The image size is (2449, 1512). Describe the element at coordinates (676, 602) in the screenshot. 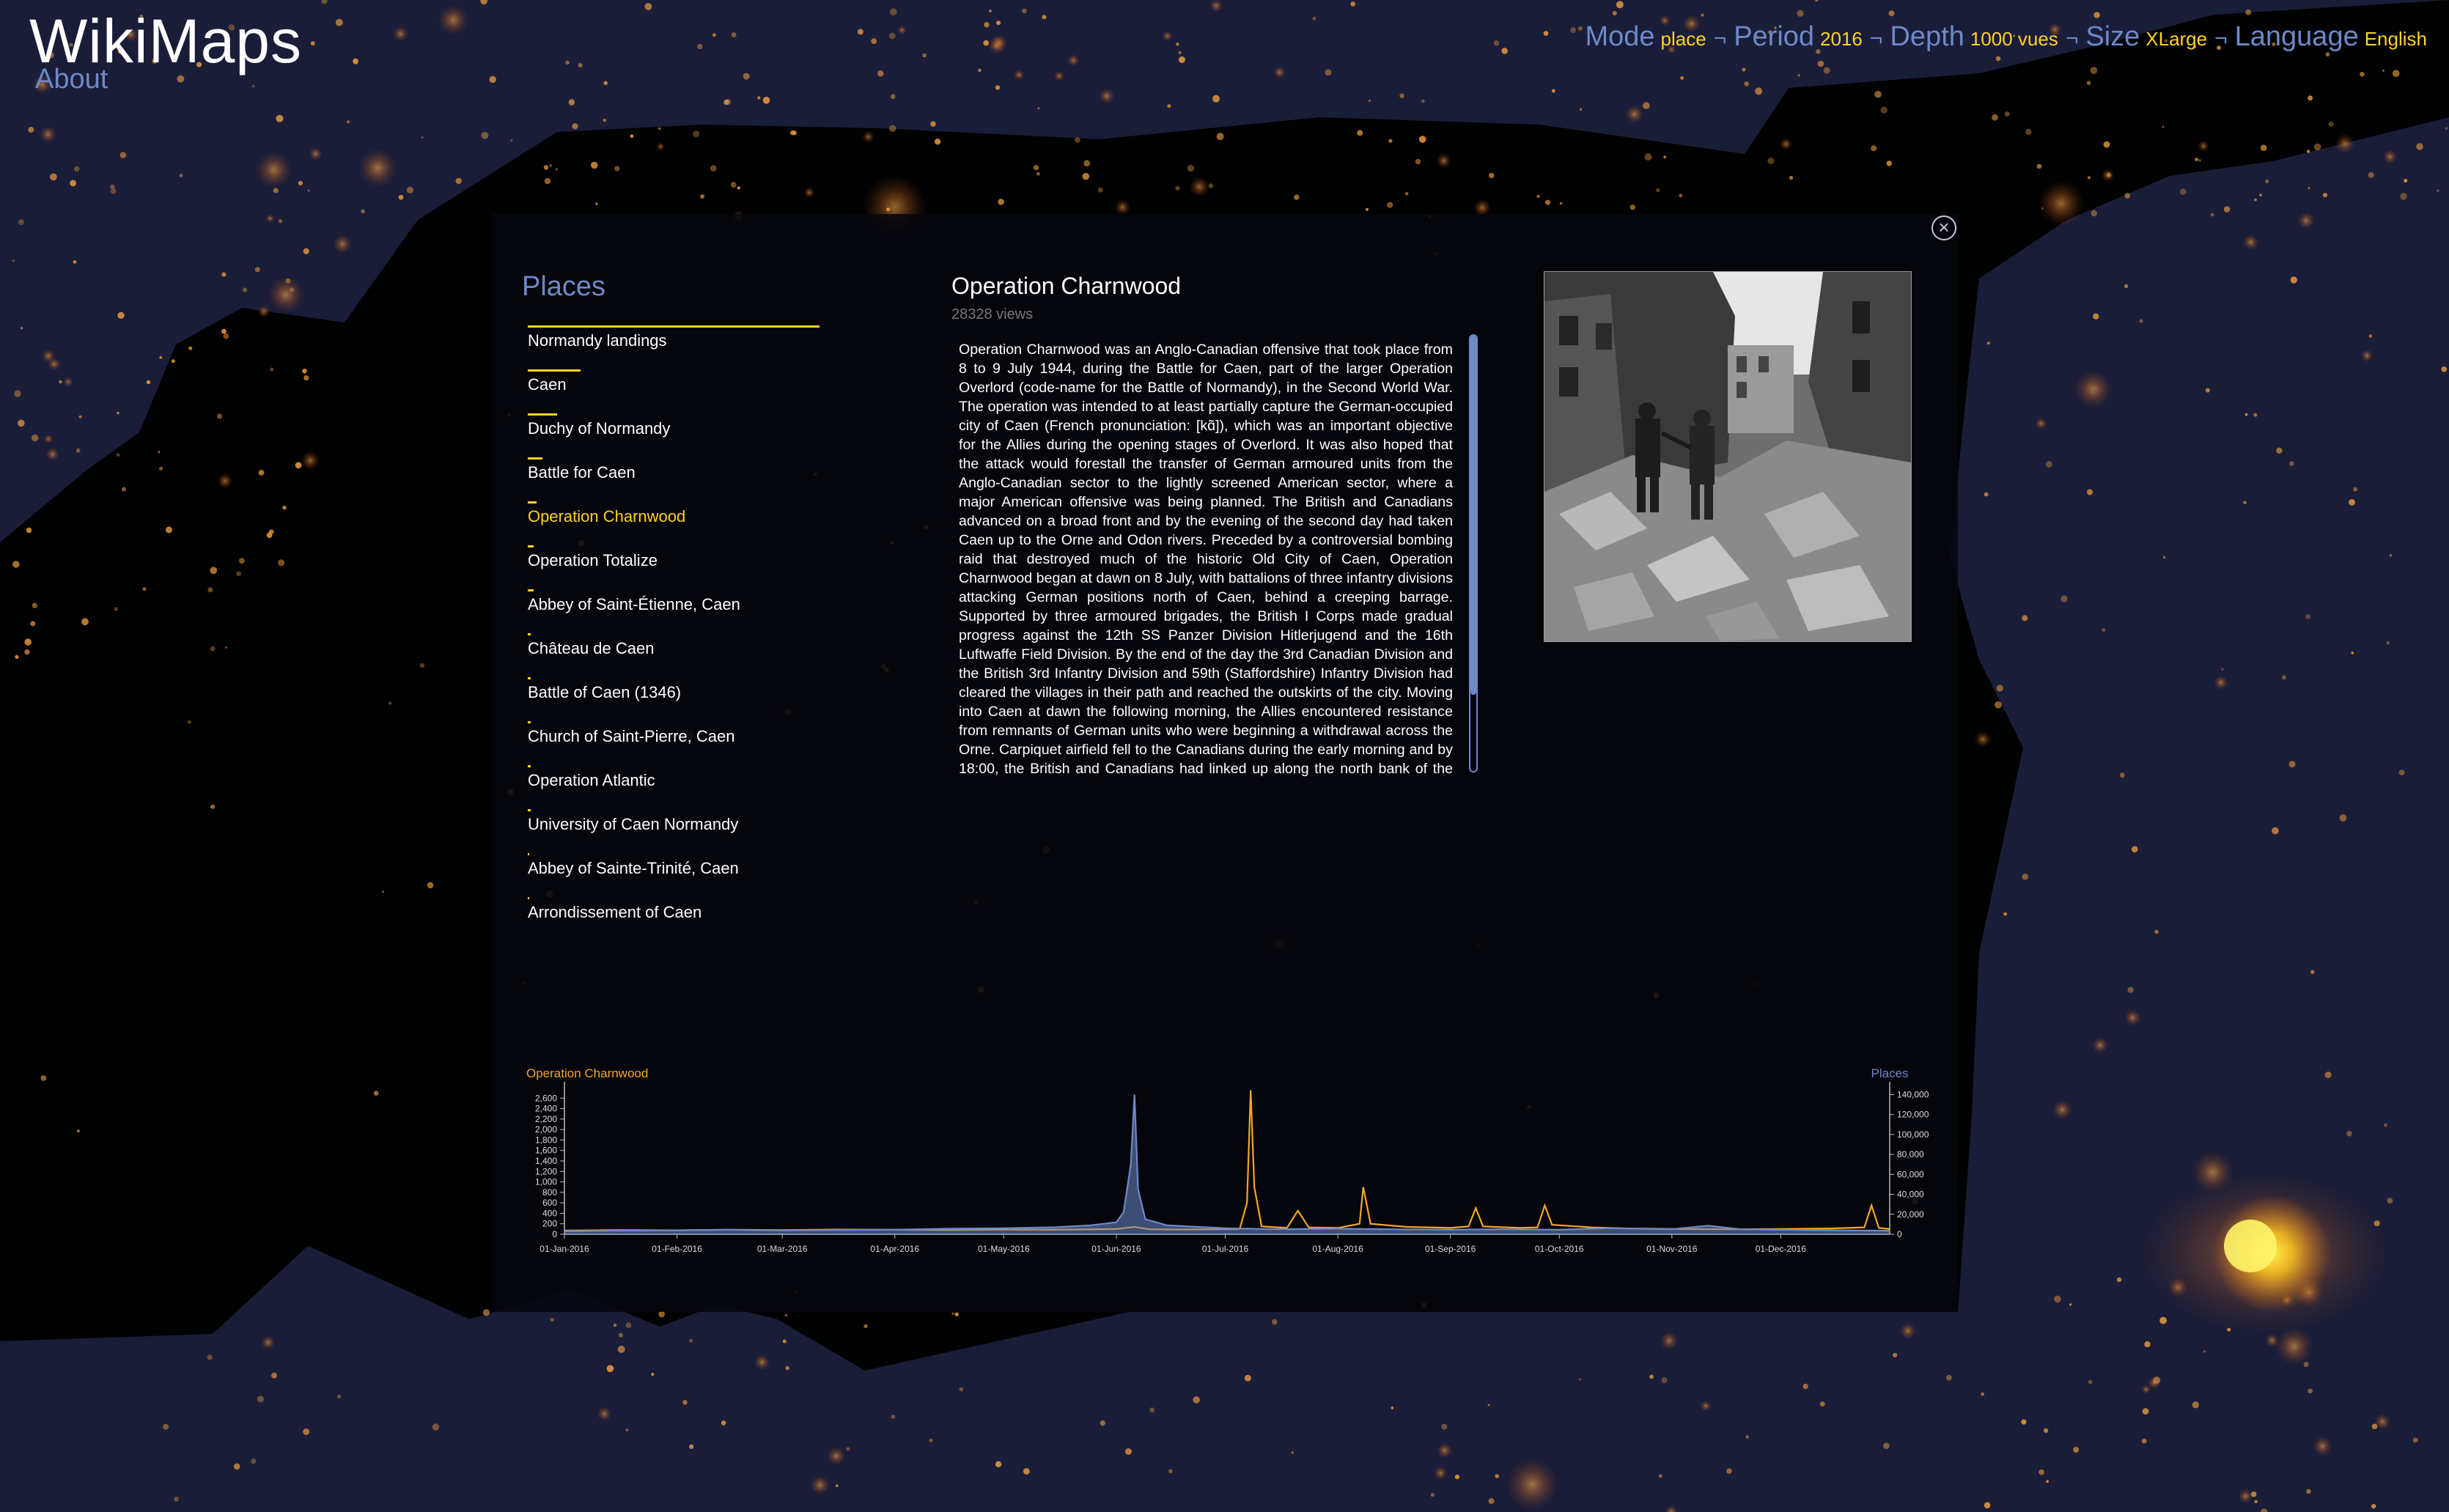

I see `place-item: Abbey of Saint-Étienne, Caen` at that location.